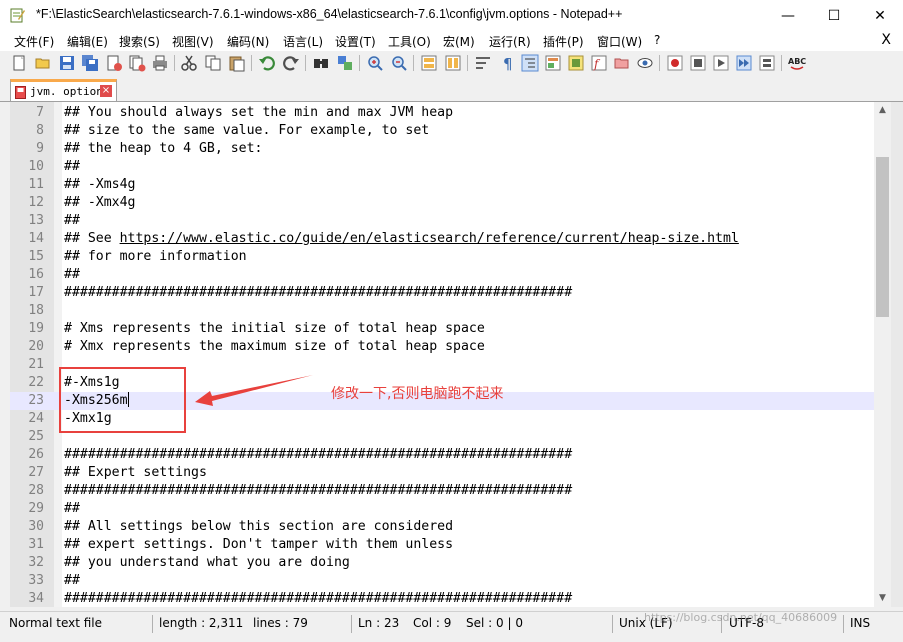 The width and height of the screenshot is (903, 642). What do you see at coordinates (139, 41) in the screenshot?
I see `menu-search: 搜索(S)` at bounding box center [139, 41].